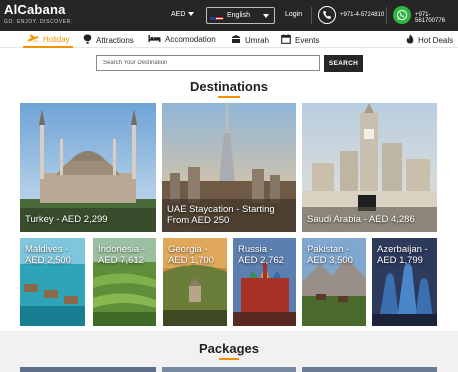 The height and width of the screenshot is (372, 458). Describe the element at coordinates (257, 40) in the screenshot. I see `nav-label: Umrah` at that location.